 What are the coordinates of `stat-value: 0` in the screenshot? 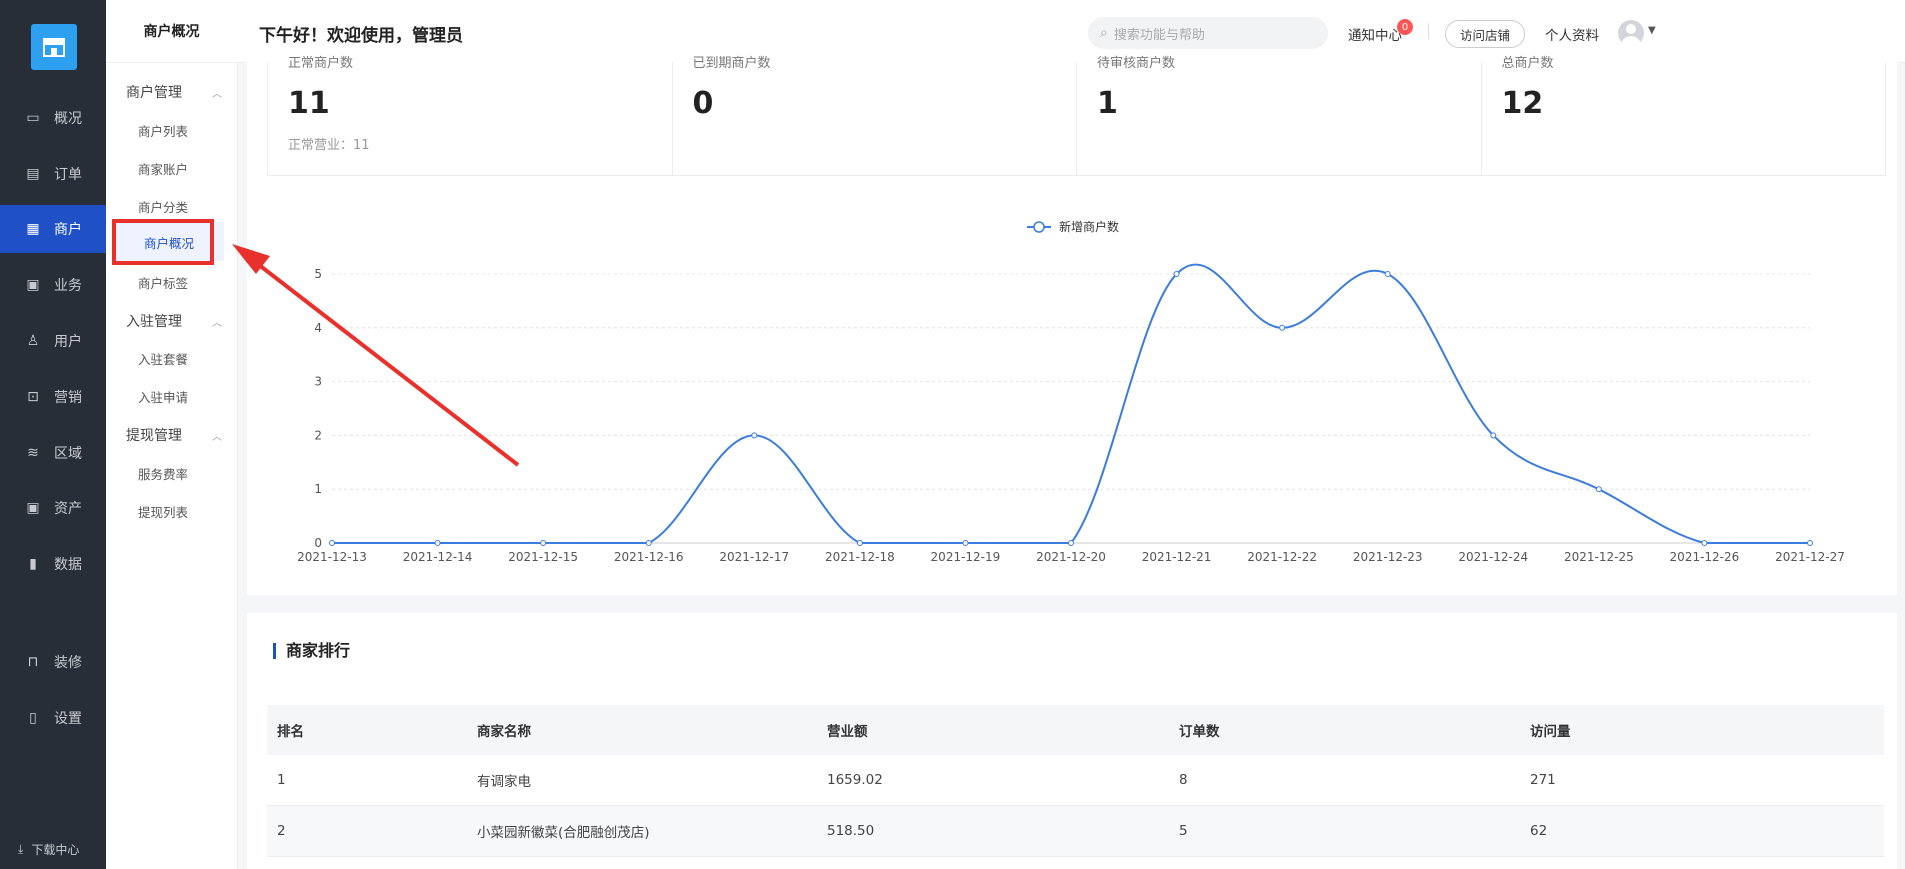 It's located at (703, 103).